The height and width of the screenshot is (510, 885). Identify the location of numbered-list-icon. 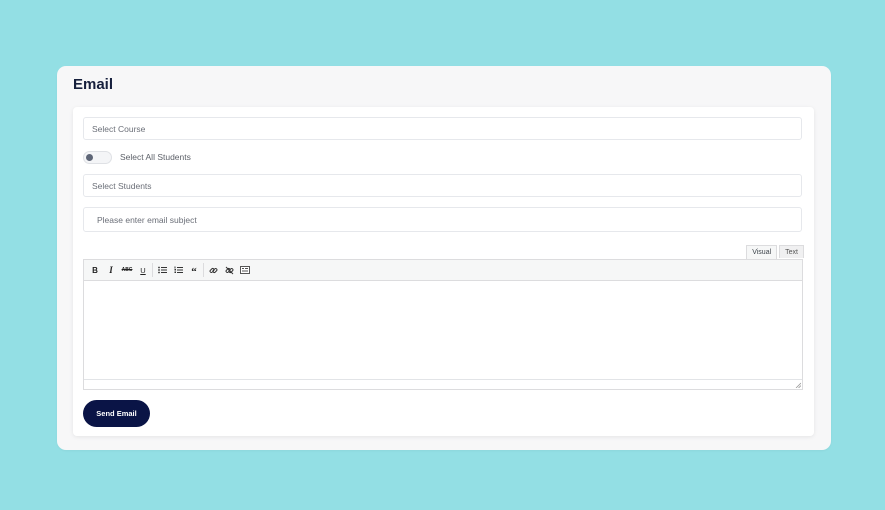
(178, 269).